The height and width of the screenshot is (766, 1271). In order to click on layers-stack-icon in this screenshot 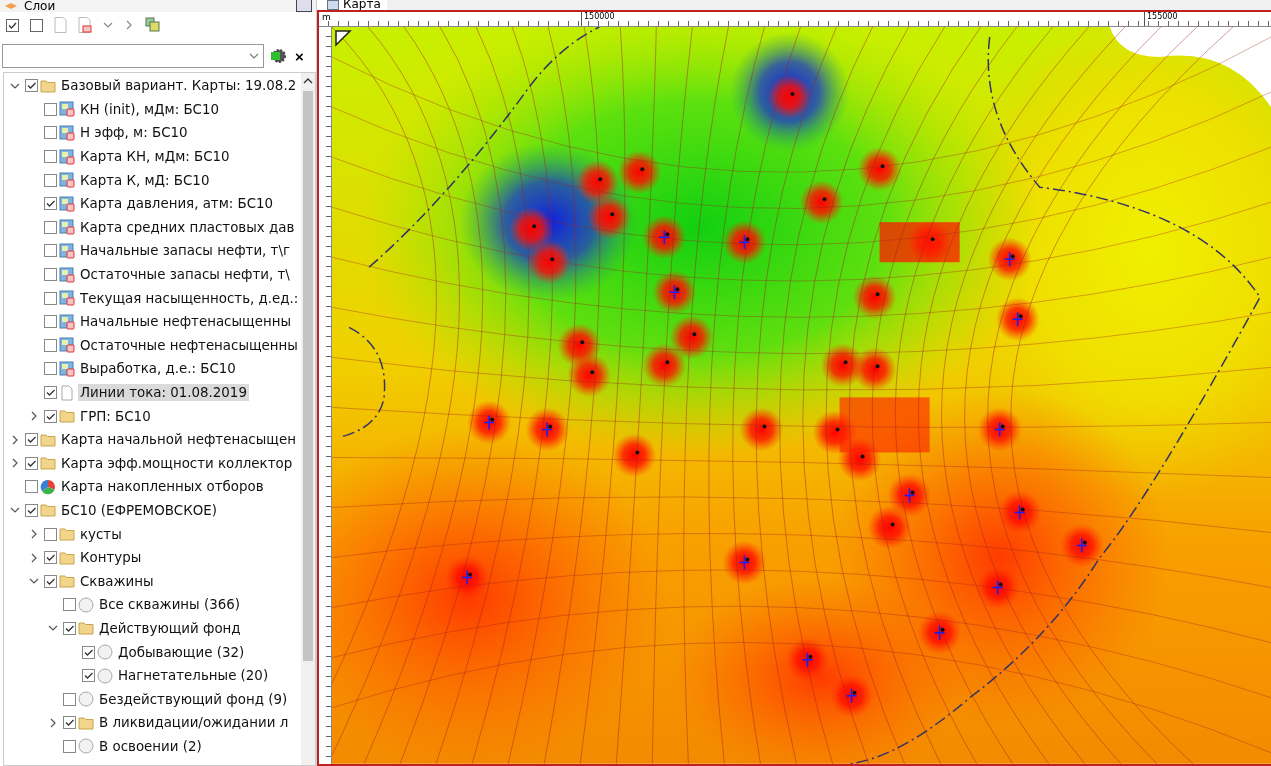, I will do `click(153, 25)`.